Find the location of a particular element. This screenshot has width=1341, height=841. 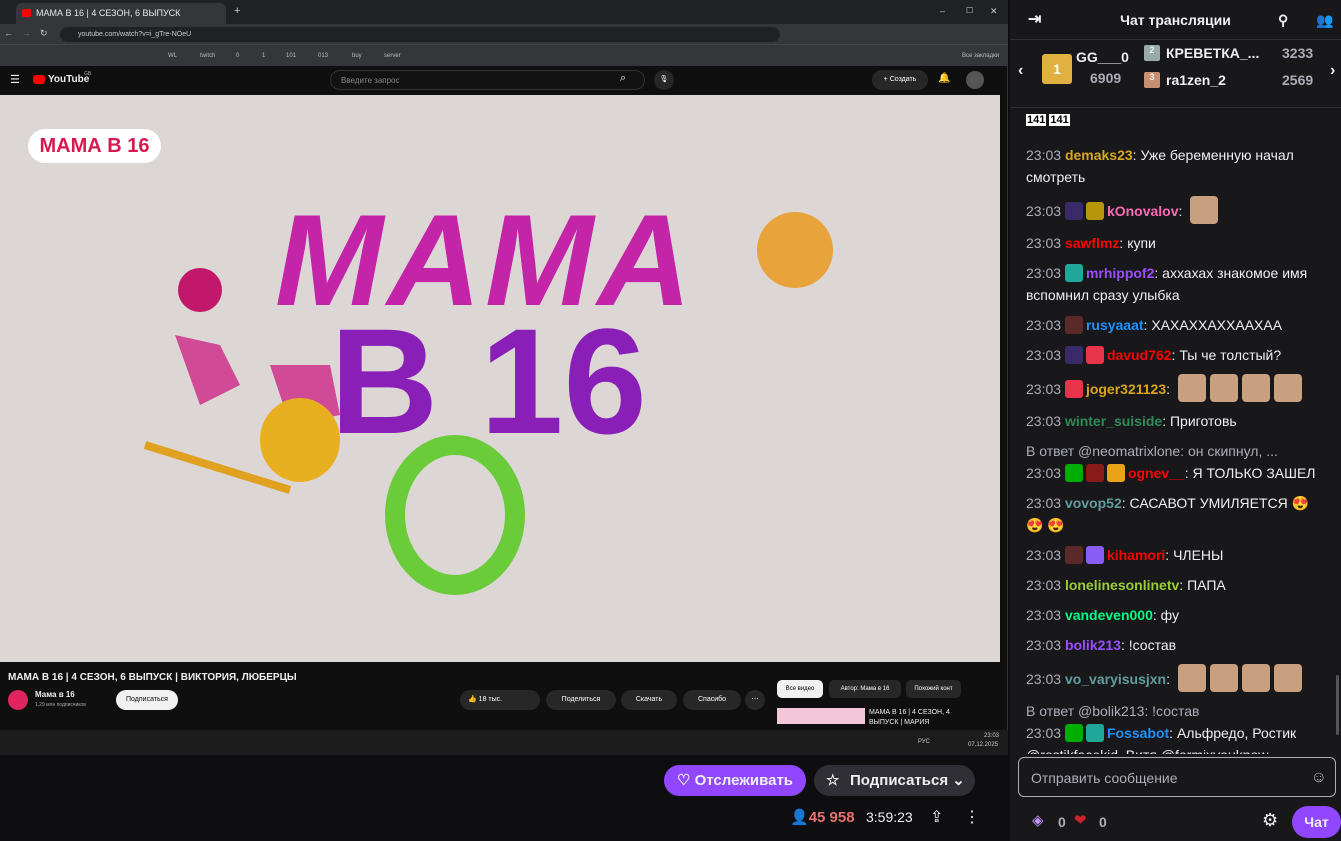

username: ognev__ is located at coordinates (1156, 473).